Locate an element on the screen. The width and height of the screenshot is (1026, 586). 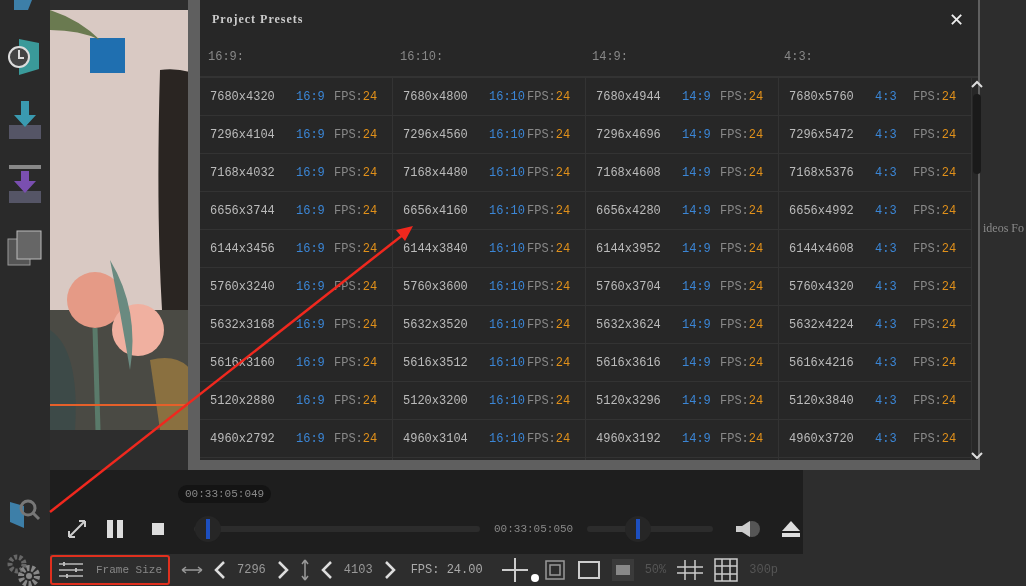
preset-item: 6144x4608 4:3 FPS:24 is located at coordinates (875, 249).